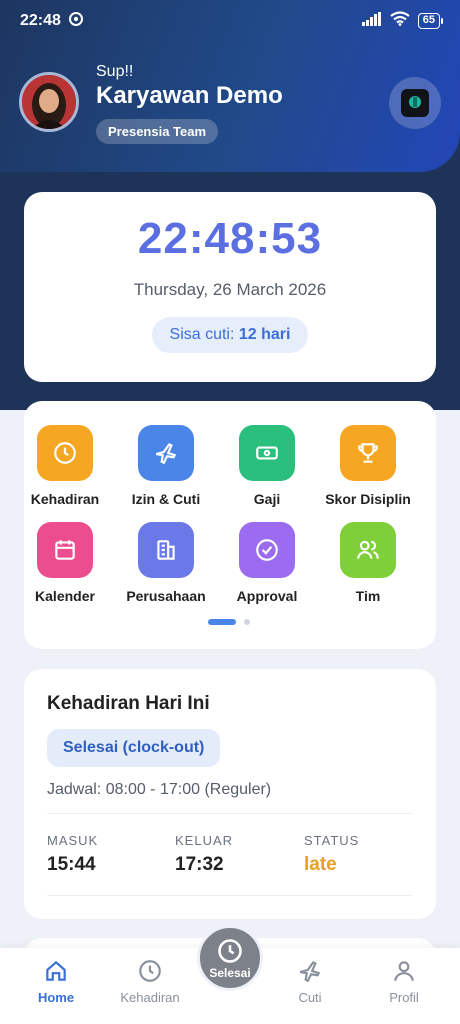 The width and height of the screenshot is (460, 1024). I want to click on keluar-column: KELUAR 17:32, so click(204, 854).